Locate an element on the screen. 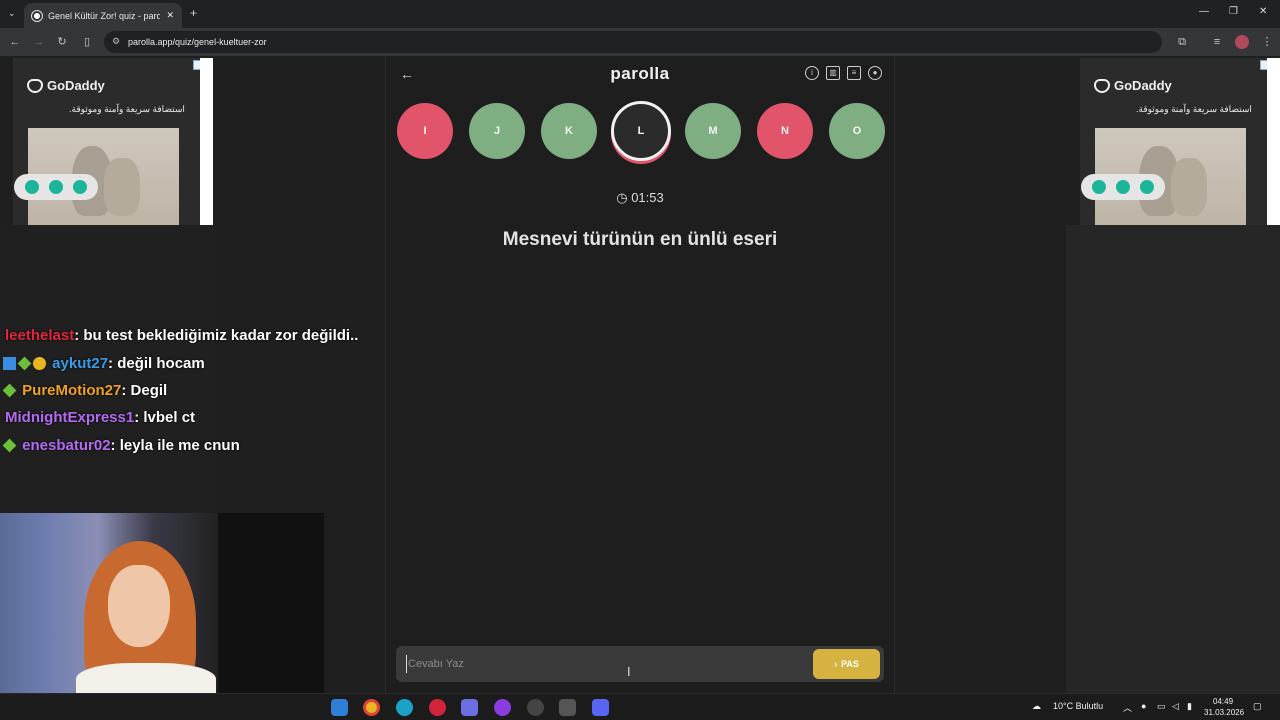  back-icon: ← is located at coordinates (15, 42).